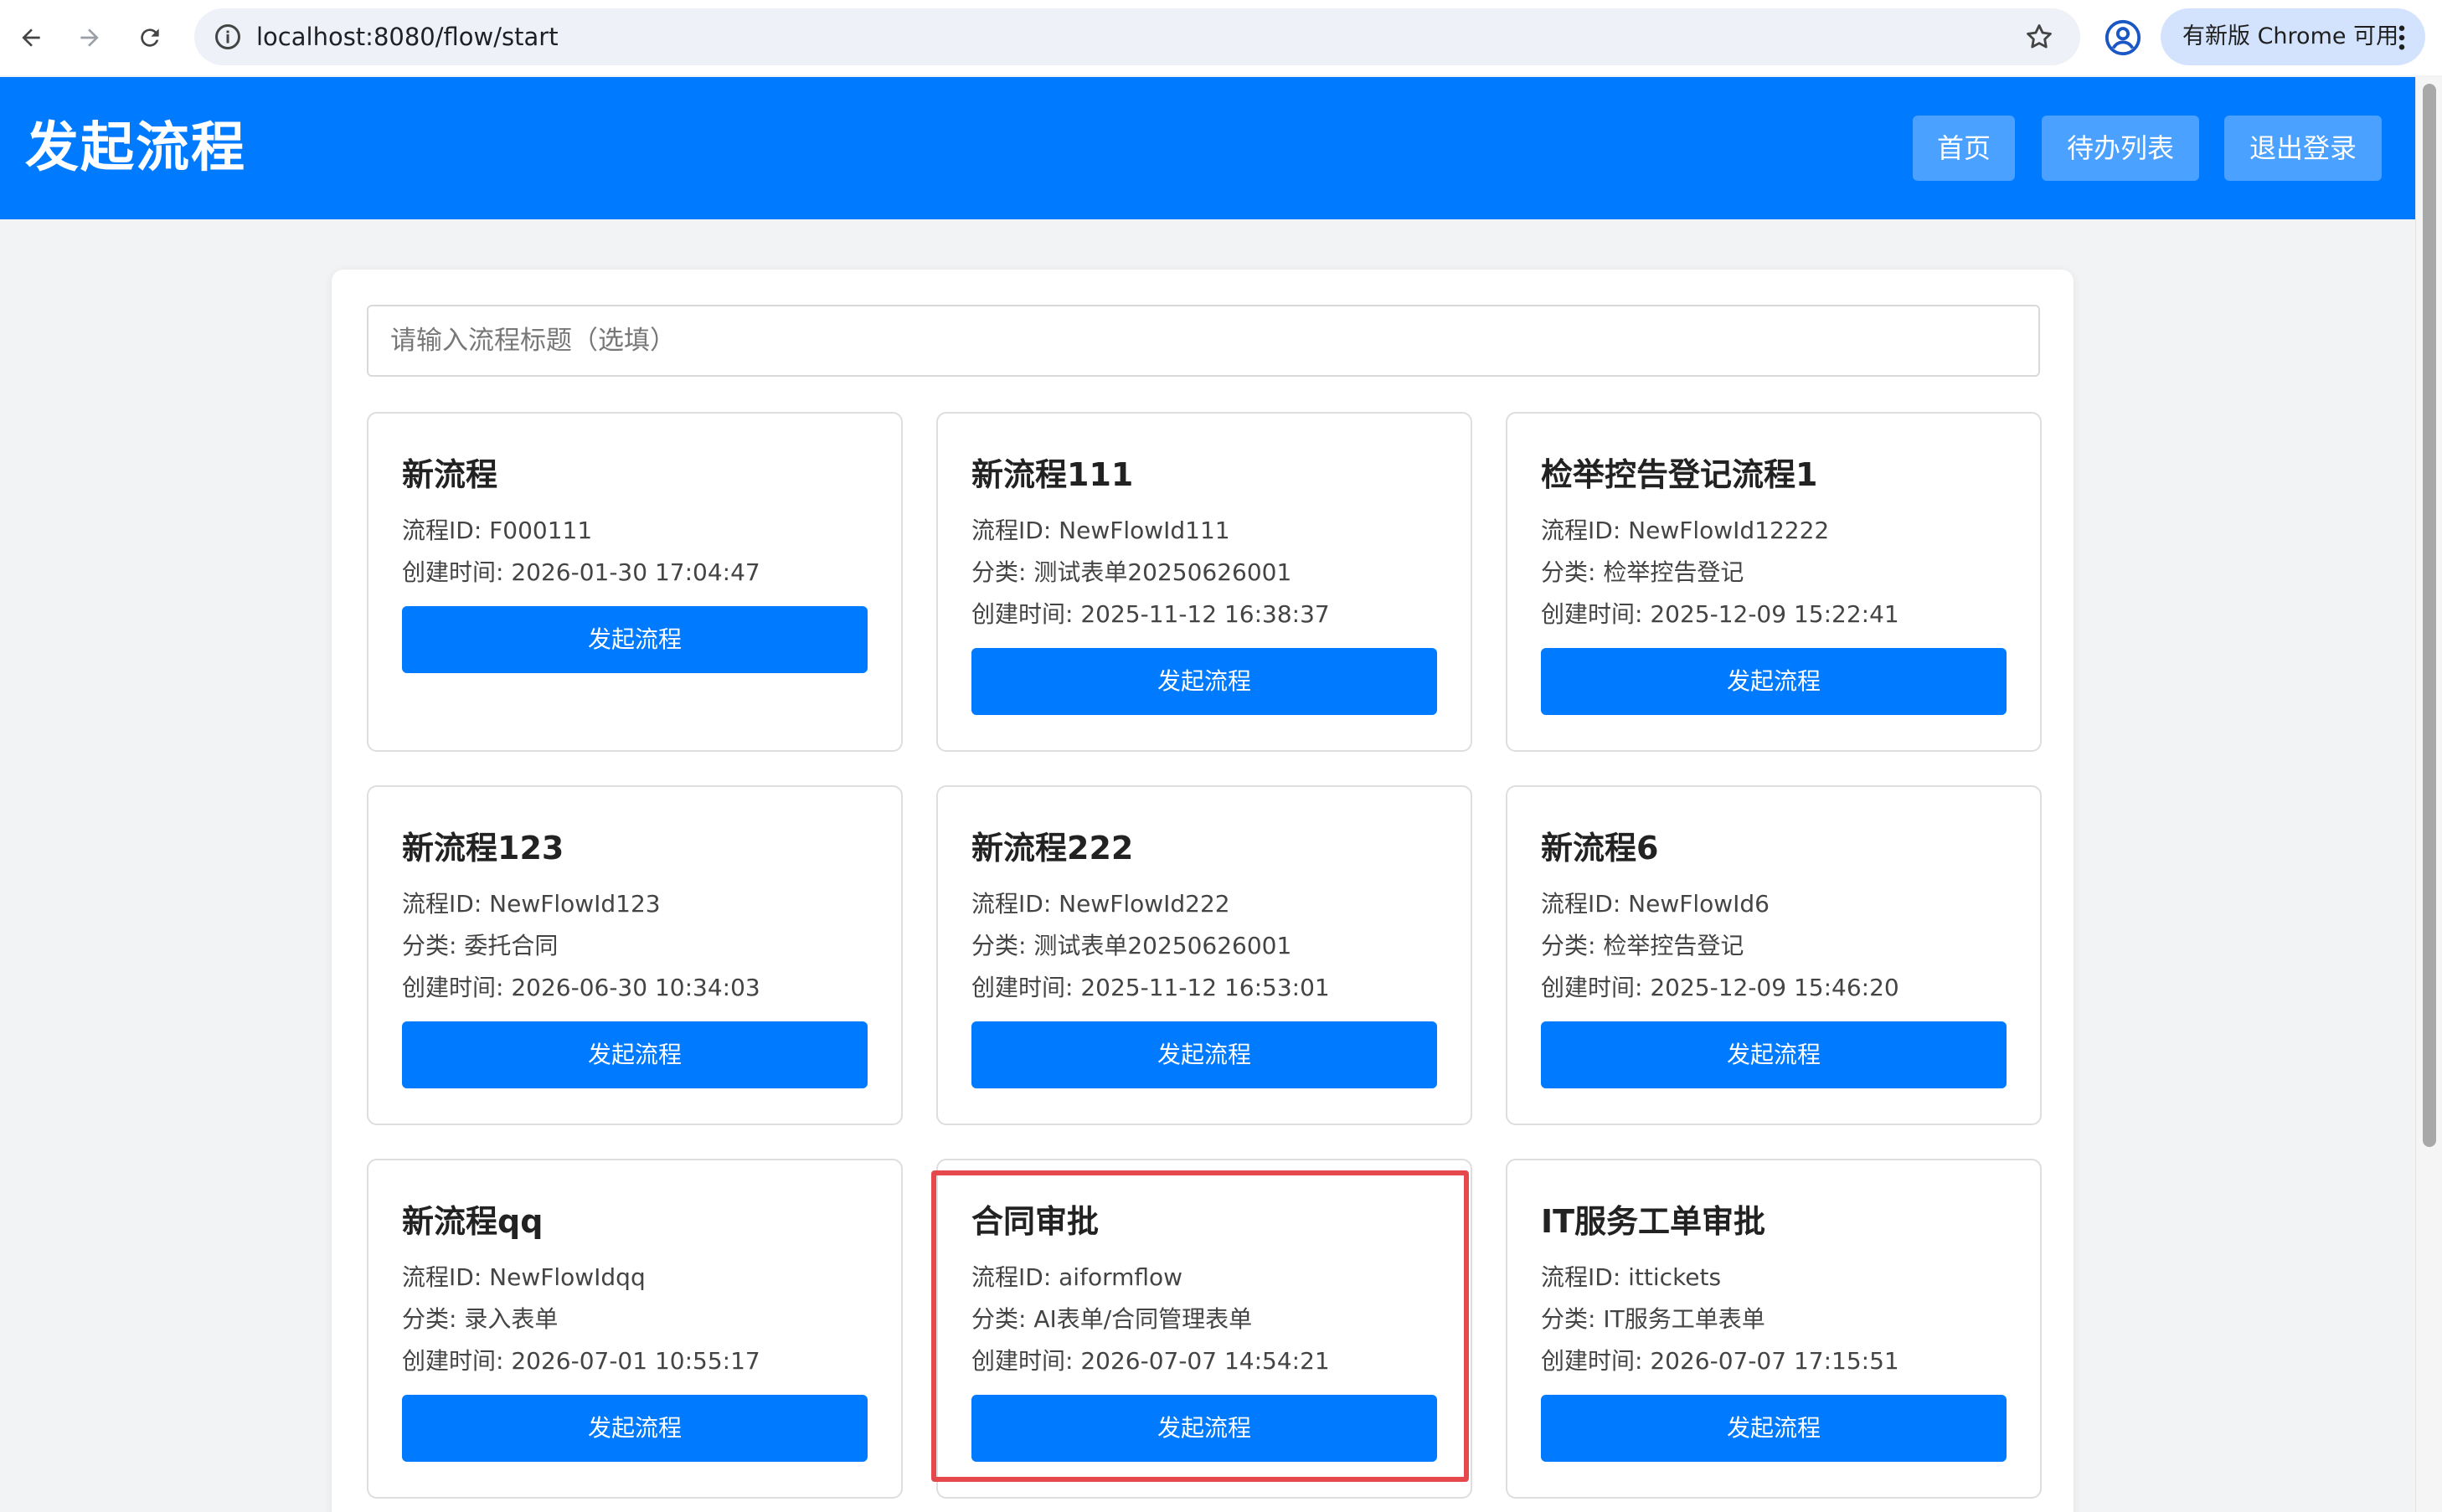 The image size is (2442, 1512). I want to click on flow-card-category: 分类: 录入表单, so click(480, 1319).